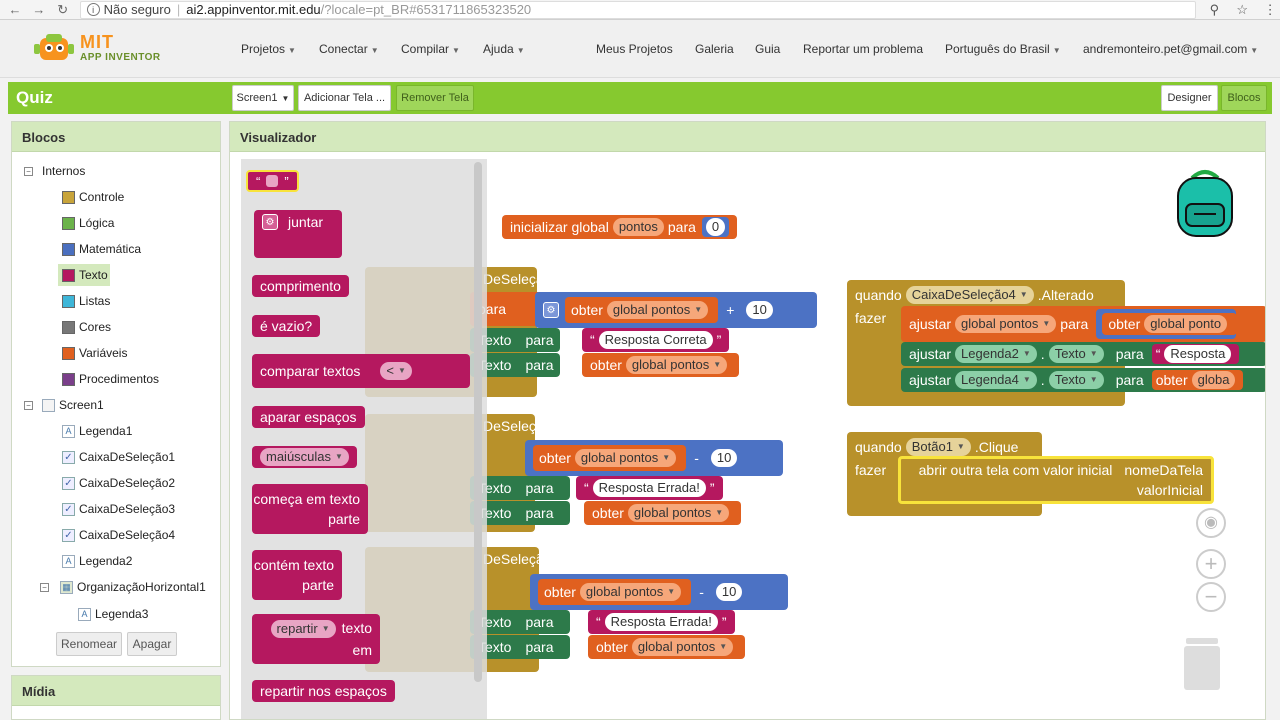  What do you see at coordinates (118, 535) in the screenshot?
I see `tree-caixa4: ✓ CaixaDeSeleção4` at bounding box center [118, 535].